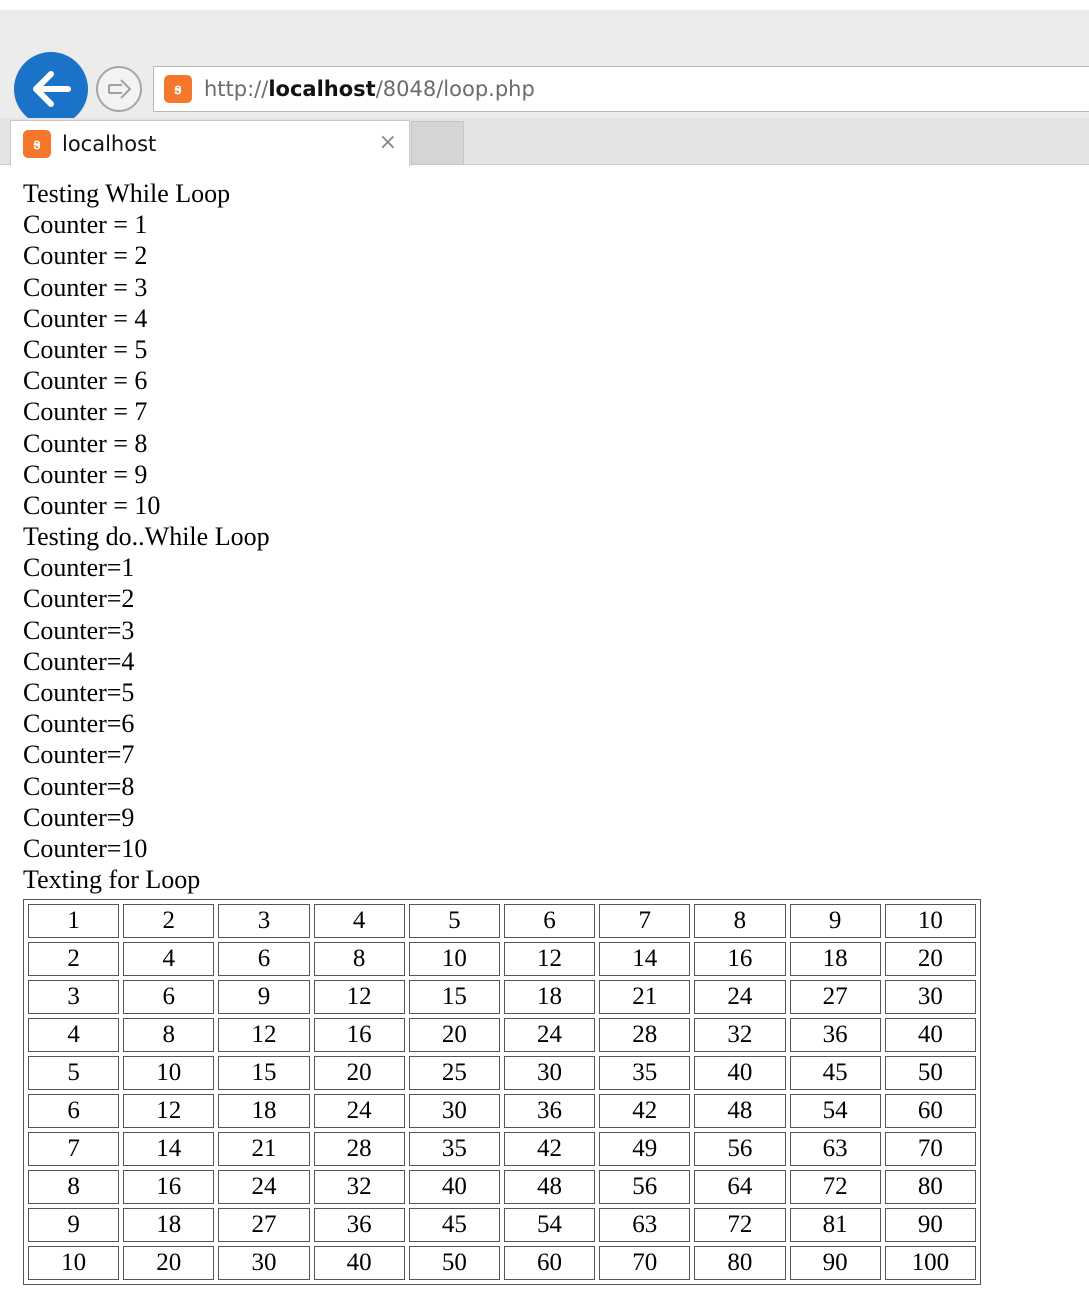 The image size is (1089, 1312). I want to click on table-cell: 35, so click(645, 1073).